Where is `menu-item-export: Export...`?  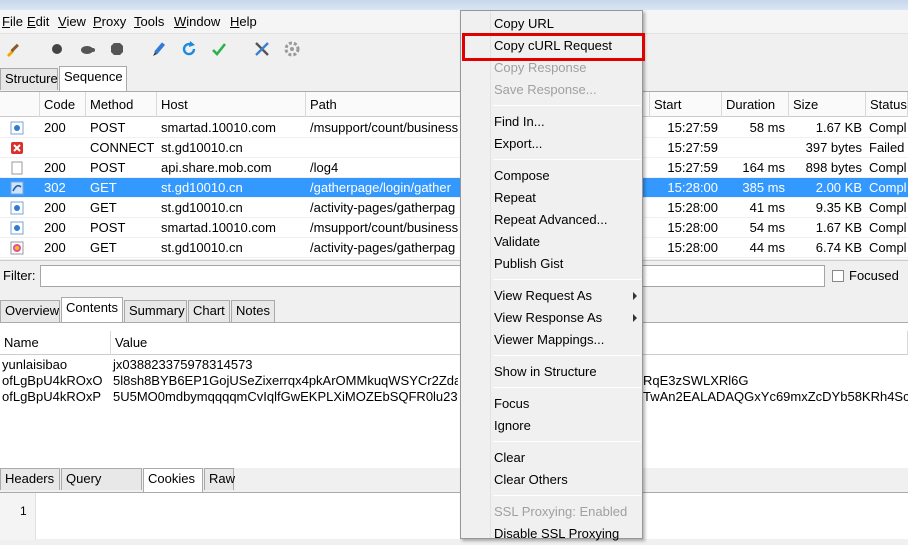 menu-item-export: Export... is located at coordinates (566, 144).